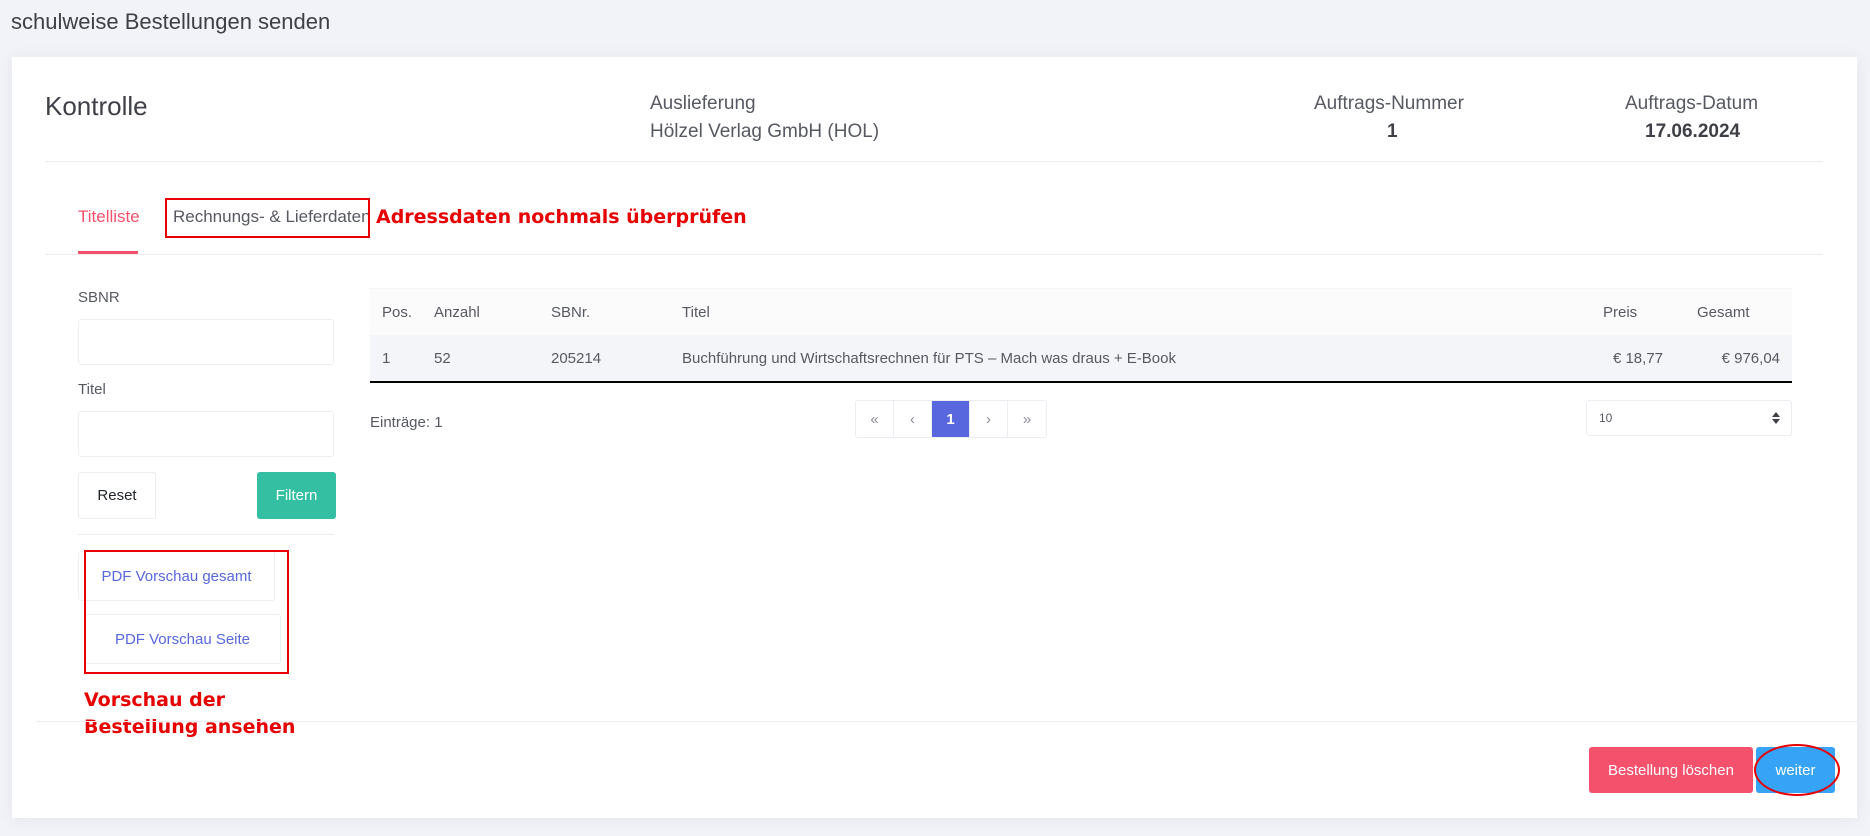  I want to click on entries-count: Einträge: 1, so click(406, 422).